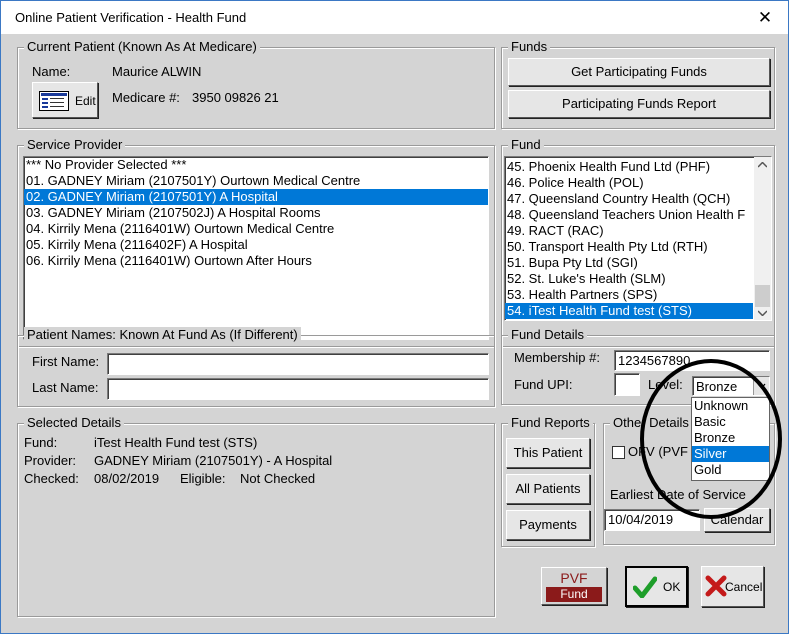 This screenshot has width=789, height=634. I want to click on patient-name: Maurice ALWIN, so click(157, 71).